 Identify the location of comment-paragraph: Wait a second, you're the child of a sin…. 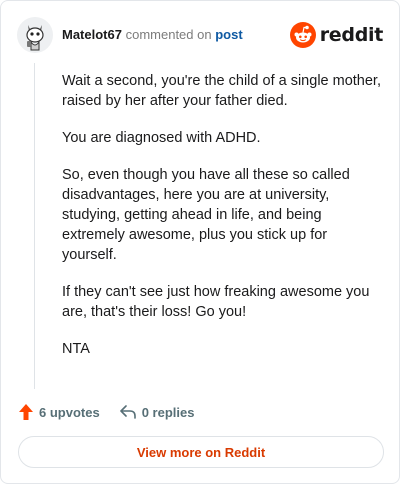
(221, 91).